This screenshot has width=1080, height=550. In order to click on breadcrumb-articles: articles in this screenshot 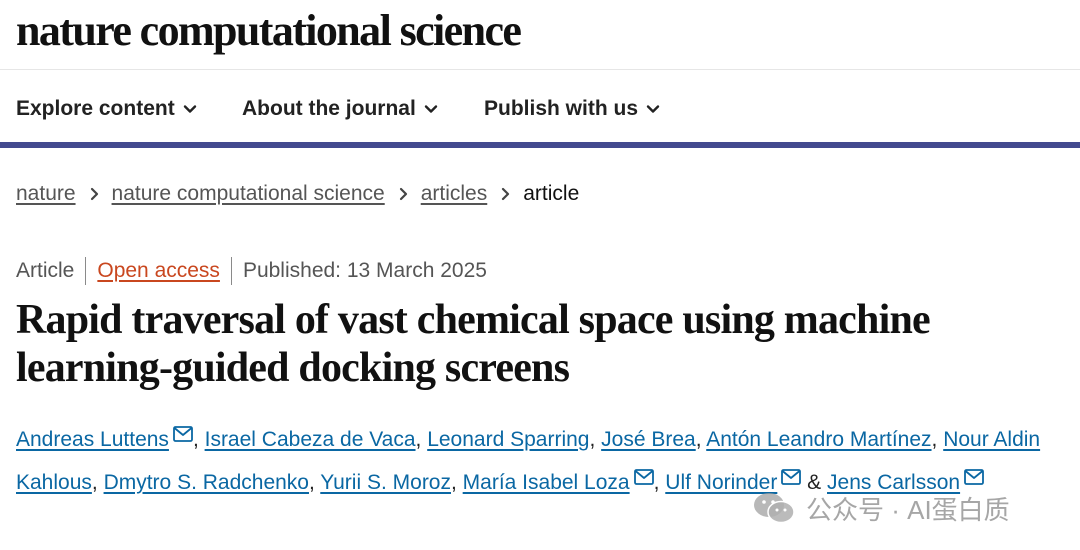, I will do `click(454, 194)`.